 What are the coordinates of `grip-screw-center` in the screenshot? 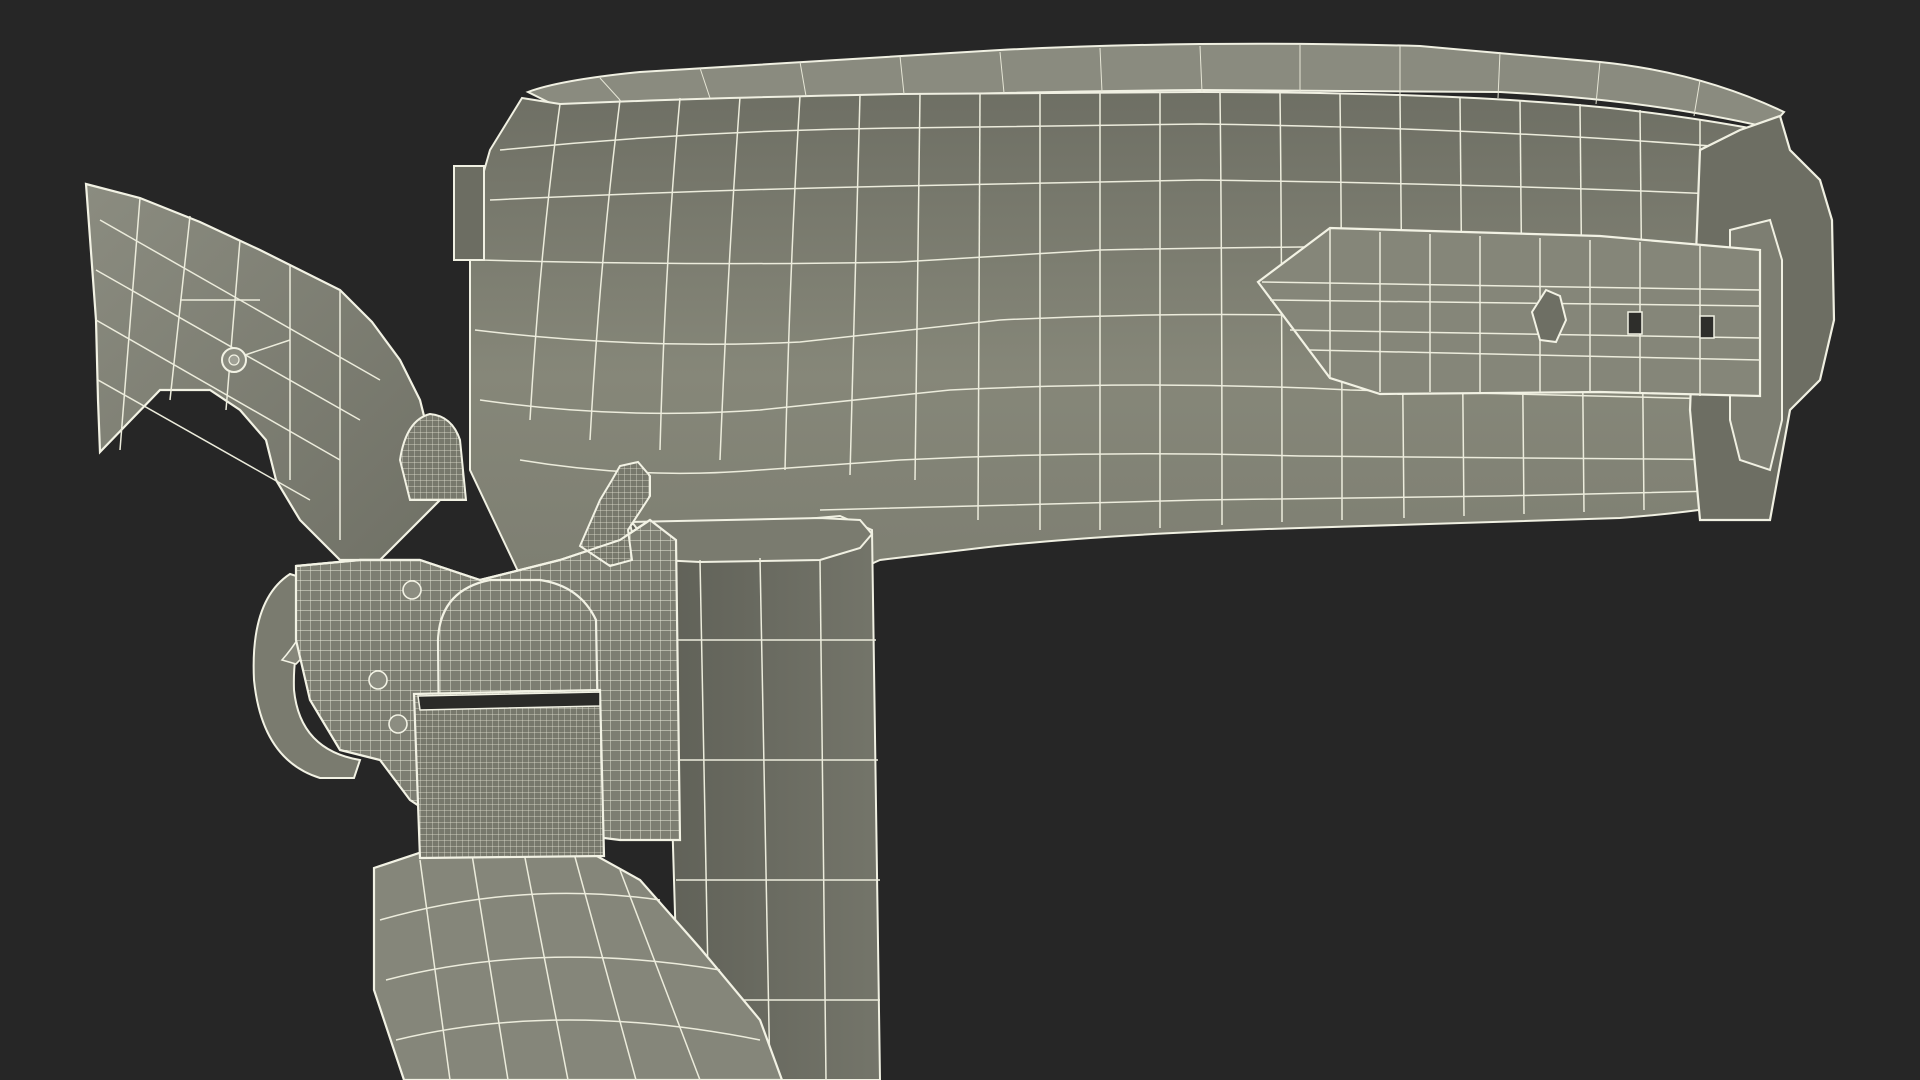 It's located at (234, 360).